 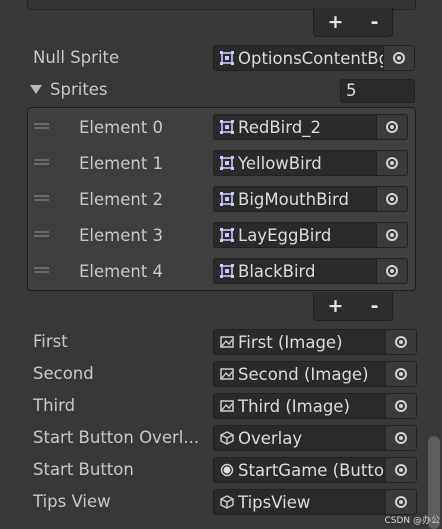 I want to click on element-0-field: RedBird_2, so click(x=310, y=127).